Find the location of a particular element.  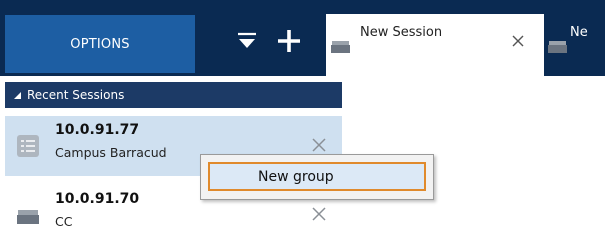

tab-label: Ne is located at coordinates (579, 32).